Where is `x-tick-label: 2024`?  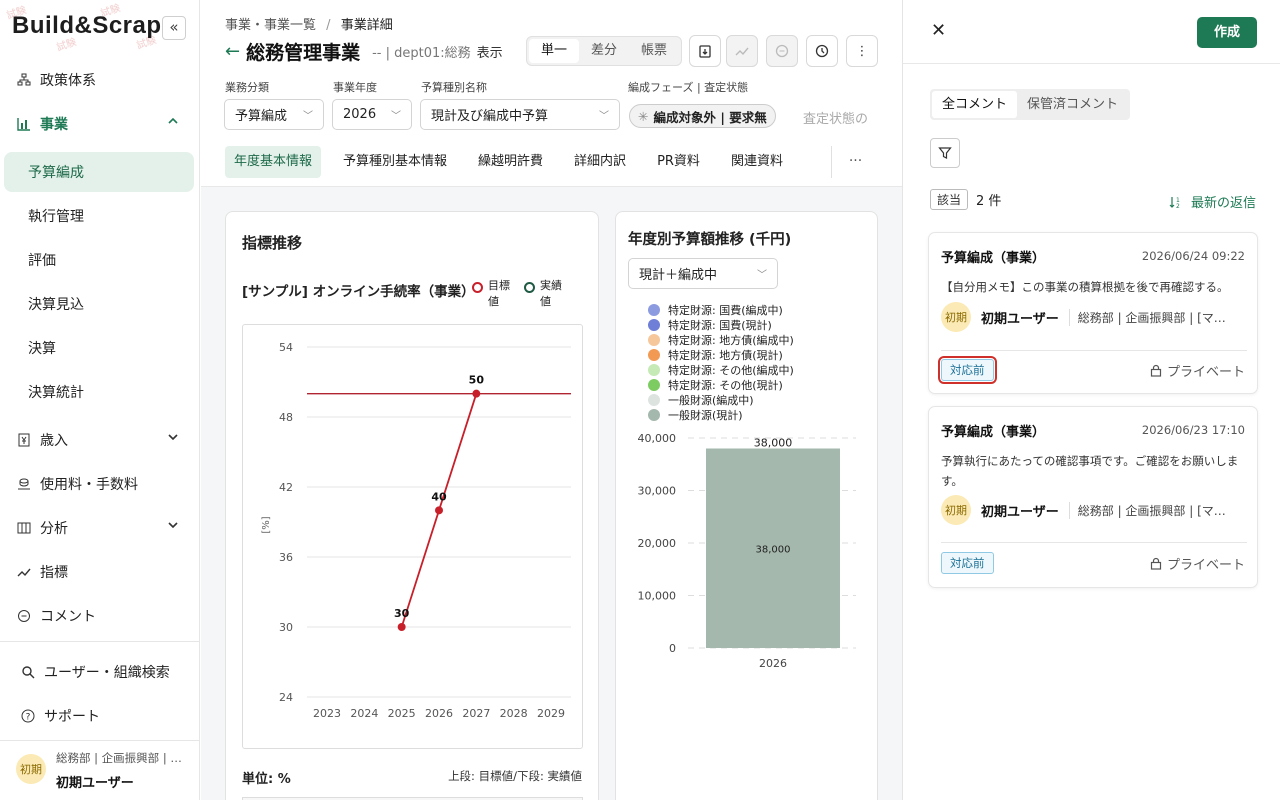
x-tick-label: 2024 is located at coordinates (364, 713).